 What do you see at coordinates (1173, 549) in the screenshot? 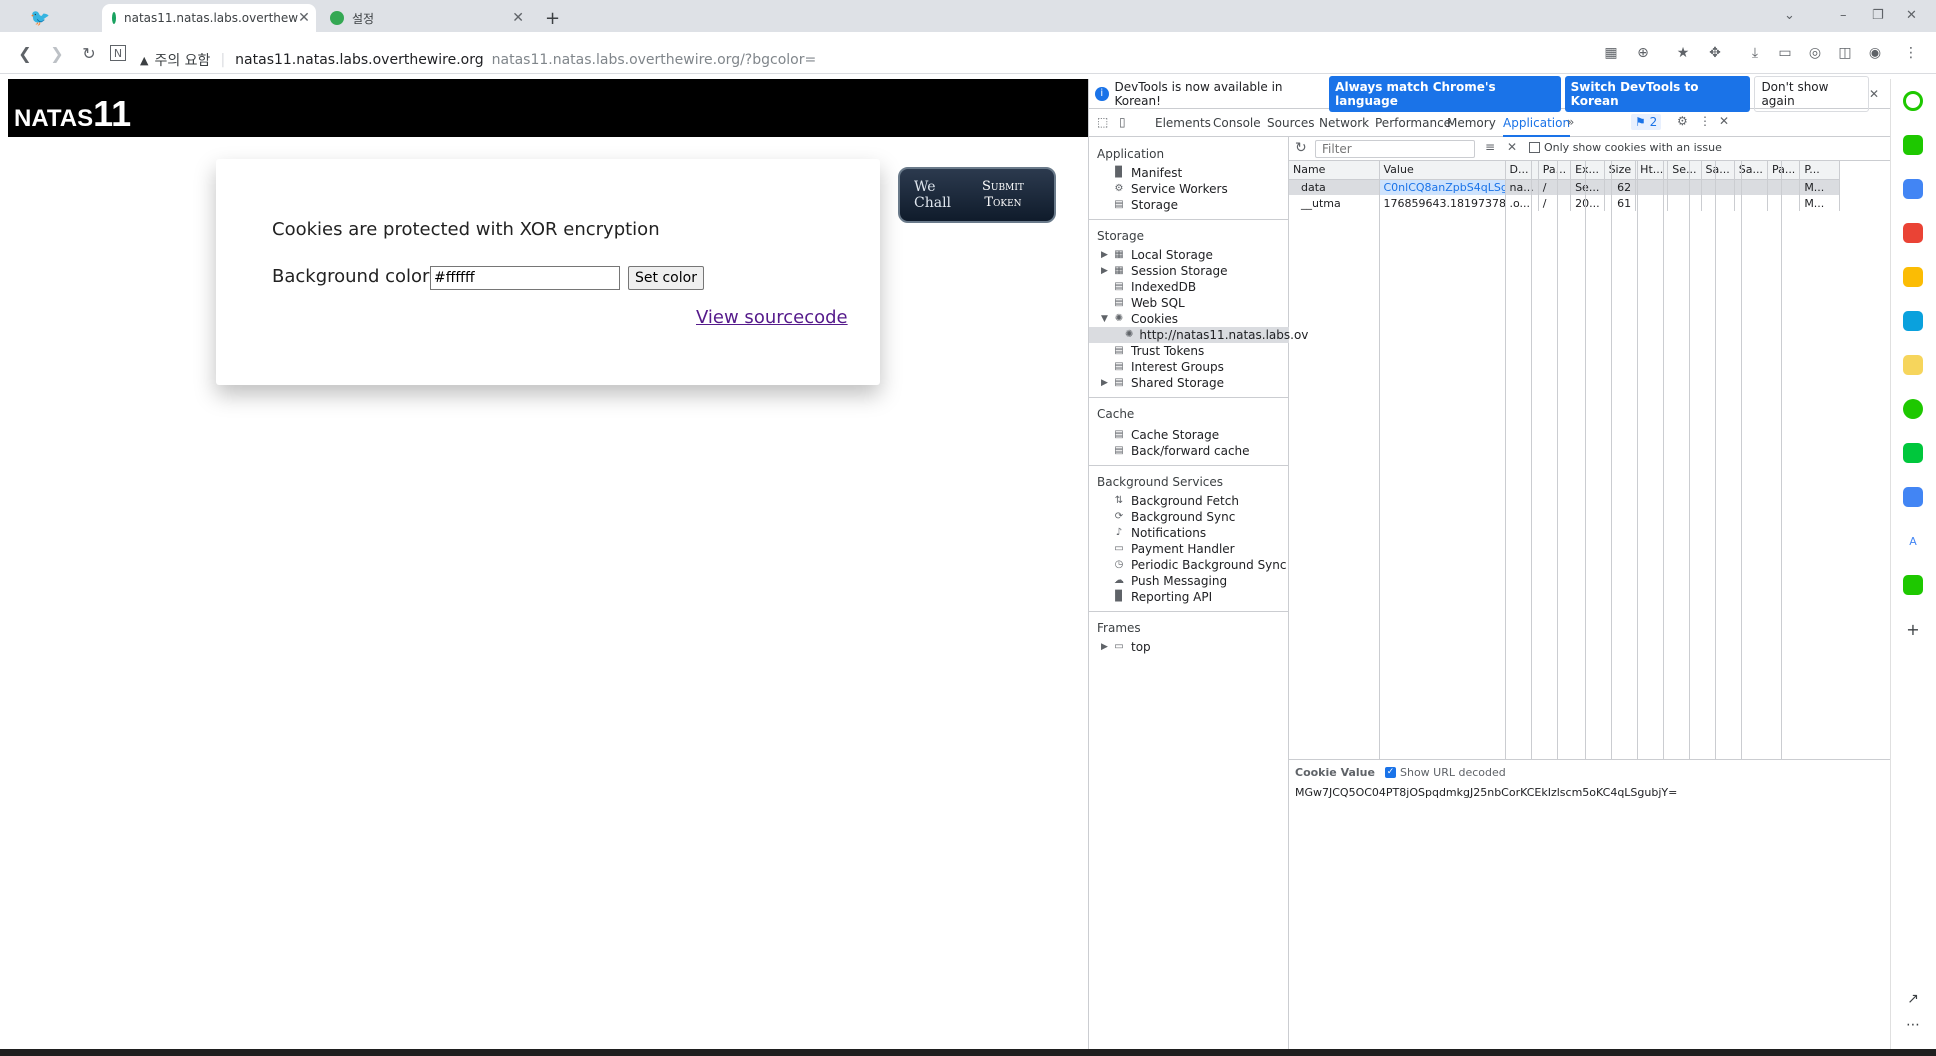
I see `sidebar-item-payment-handler: ▭ Payment Handler` at bounding box center [1173, 549].